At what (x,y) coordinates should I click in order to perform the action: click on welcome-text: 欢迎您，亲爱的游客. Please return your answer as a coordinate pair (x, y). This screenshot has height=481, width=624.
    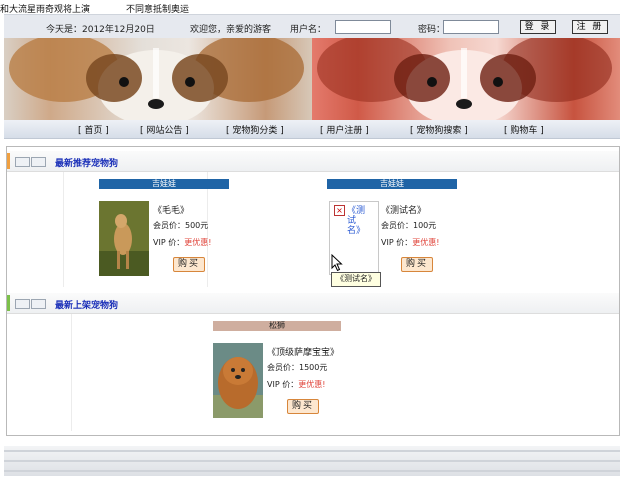
    Looking at the image, I should click on (231, 30).